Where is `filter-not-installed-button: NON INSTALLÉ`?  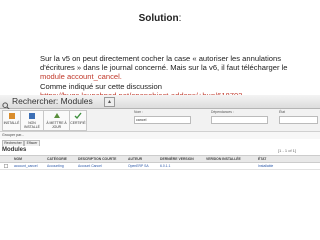
filter-not-installed-button: NON INSTALLÉ is located at coordinates (32, 120).